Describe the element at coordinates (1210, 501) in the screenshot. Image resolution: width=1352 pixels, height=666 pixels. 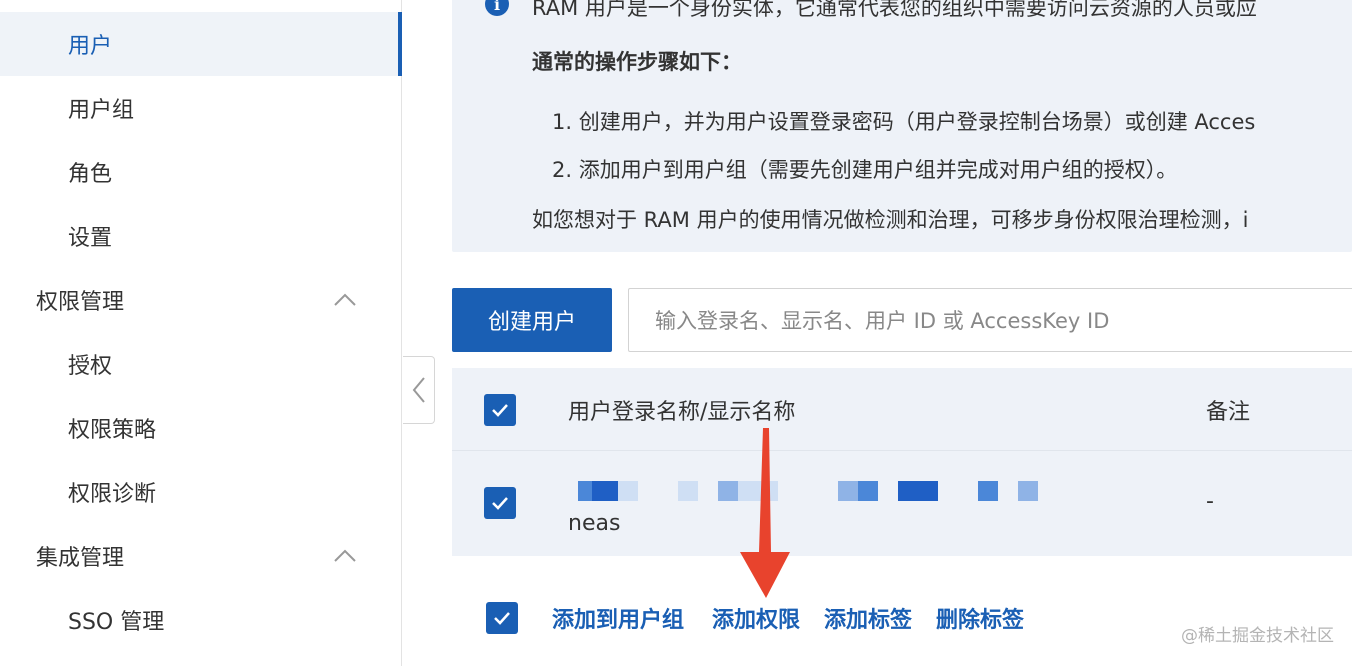
I see `user-remark: -` at that location.